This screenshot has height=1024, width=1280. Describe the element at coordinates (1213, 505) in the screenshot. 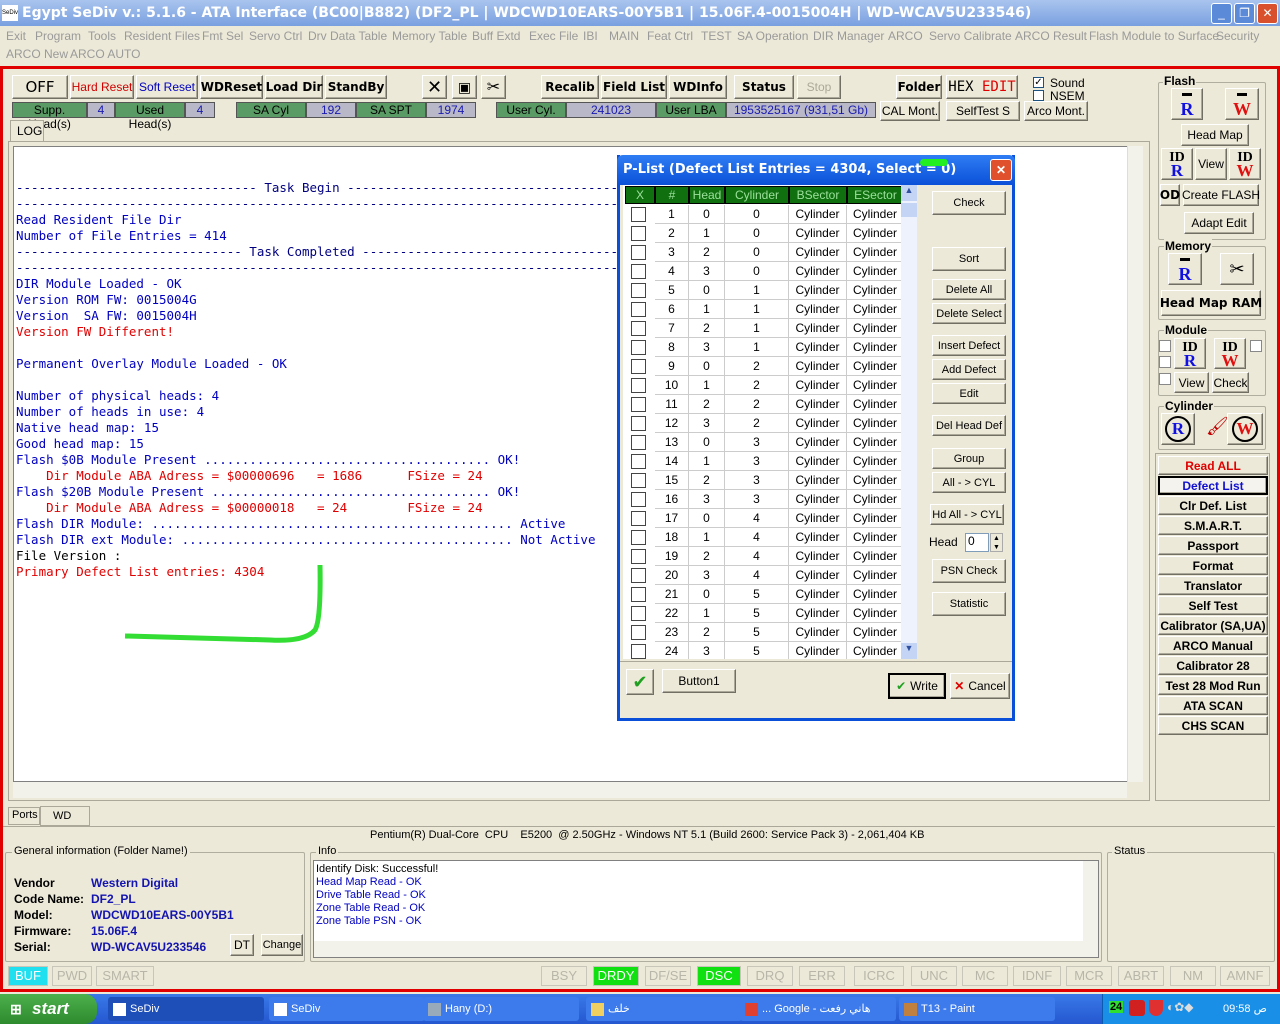

I see `right-button-clr-def-list: Clr Def. List` at that location.